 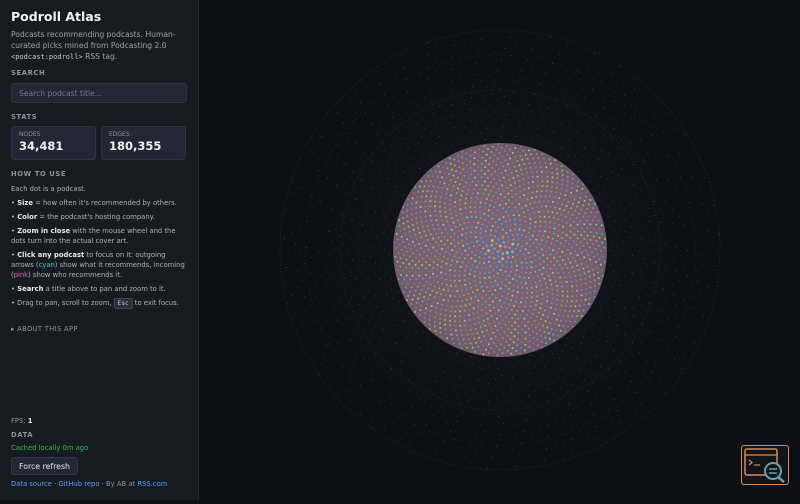 What do you see at coordinates (27, 217) in the screenshot?
I see `color-bold: Color` at bounding box center [27, 217].